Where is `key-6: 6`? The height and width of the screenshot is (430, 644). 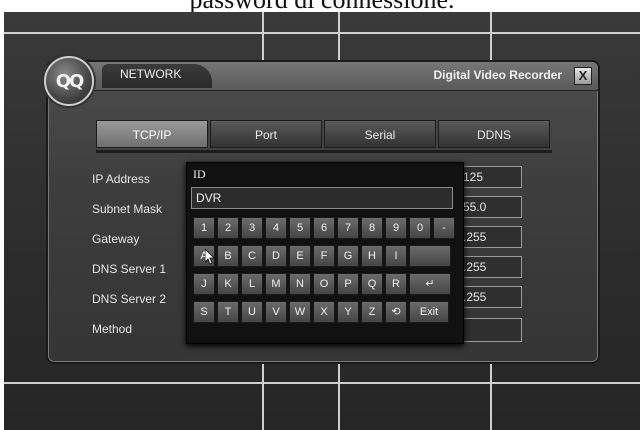 key-6: 6 is located at coordinates (324, 228).